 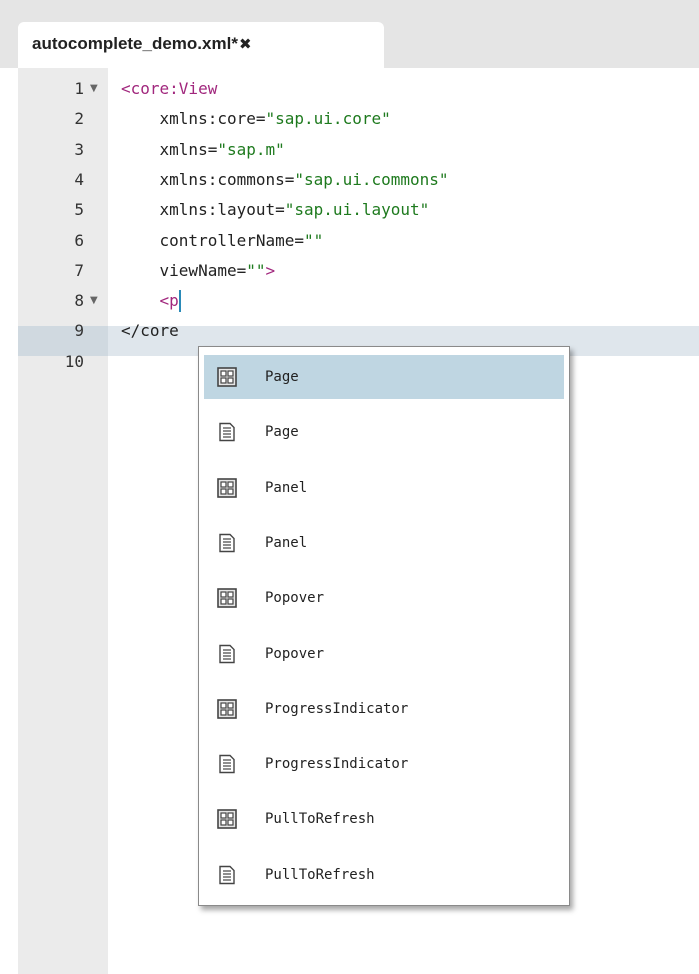 I want to click on code-line: 8 ▼ <p, so click(x=358, y=301).